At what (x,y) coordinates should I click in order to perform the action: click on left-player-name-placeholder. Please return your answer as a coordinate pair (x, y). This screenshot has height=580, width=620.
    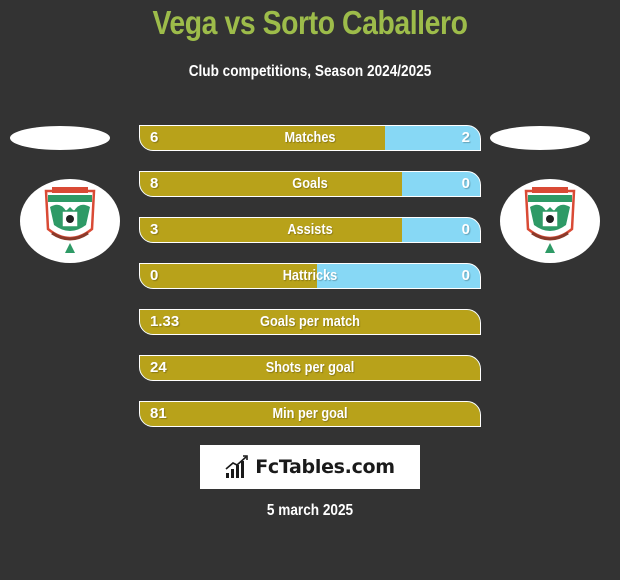
    Looking at the image, I should click on (60, 138).